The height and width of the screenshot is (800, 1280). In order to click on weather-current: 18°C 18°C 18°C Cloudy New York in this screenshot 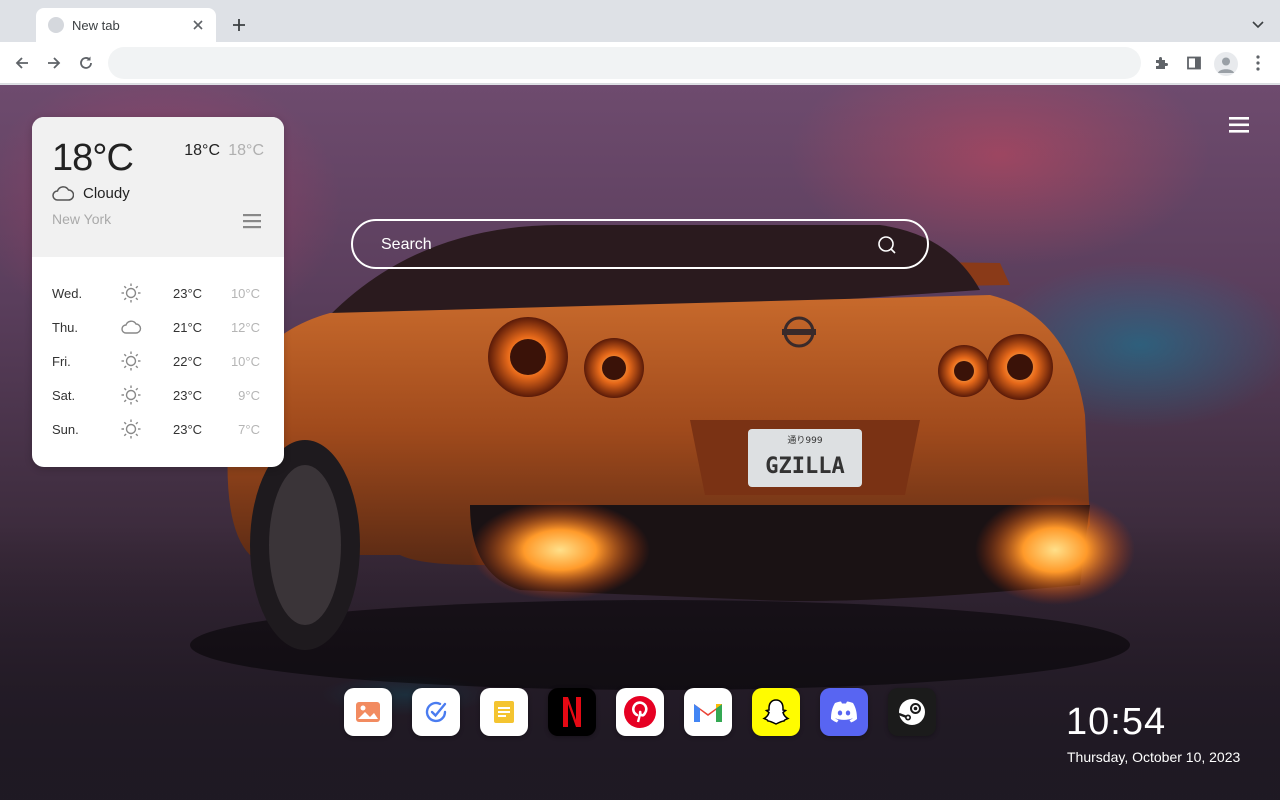, I will do `click(158, 187)`.